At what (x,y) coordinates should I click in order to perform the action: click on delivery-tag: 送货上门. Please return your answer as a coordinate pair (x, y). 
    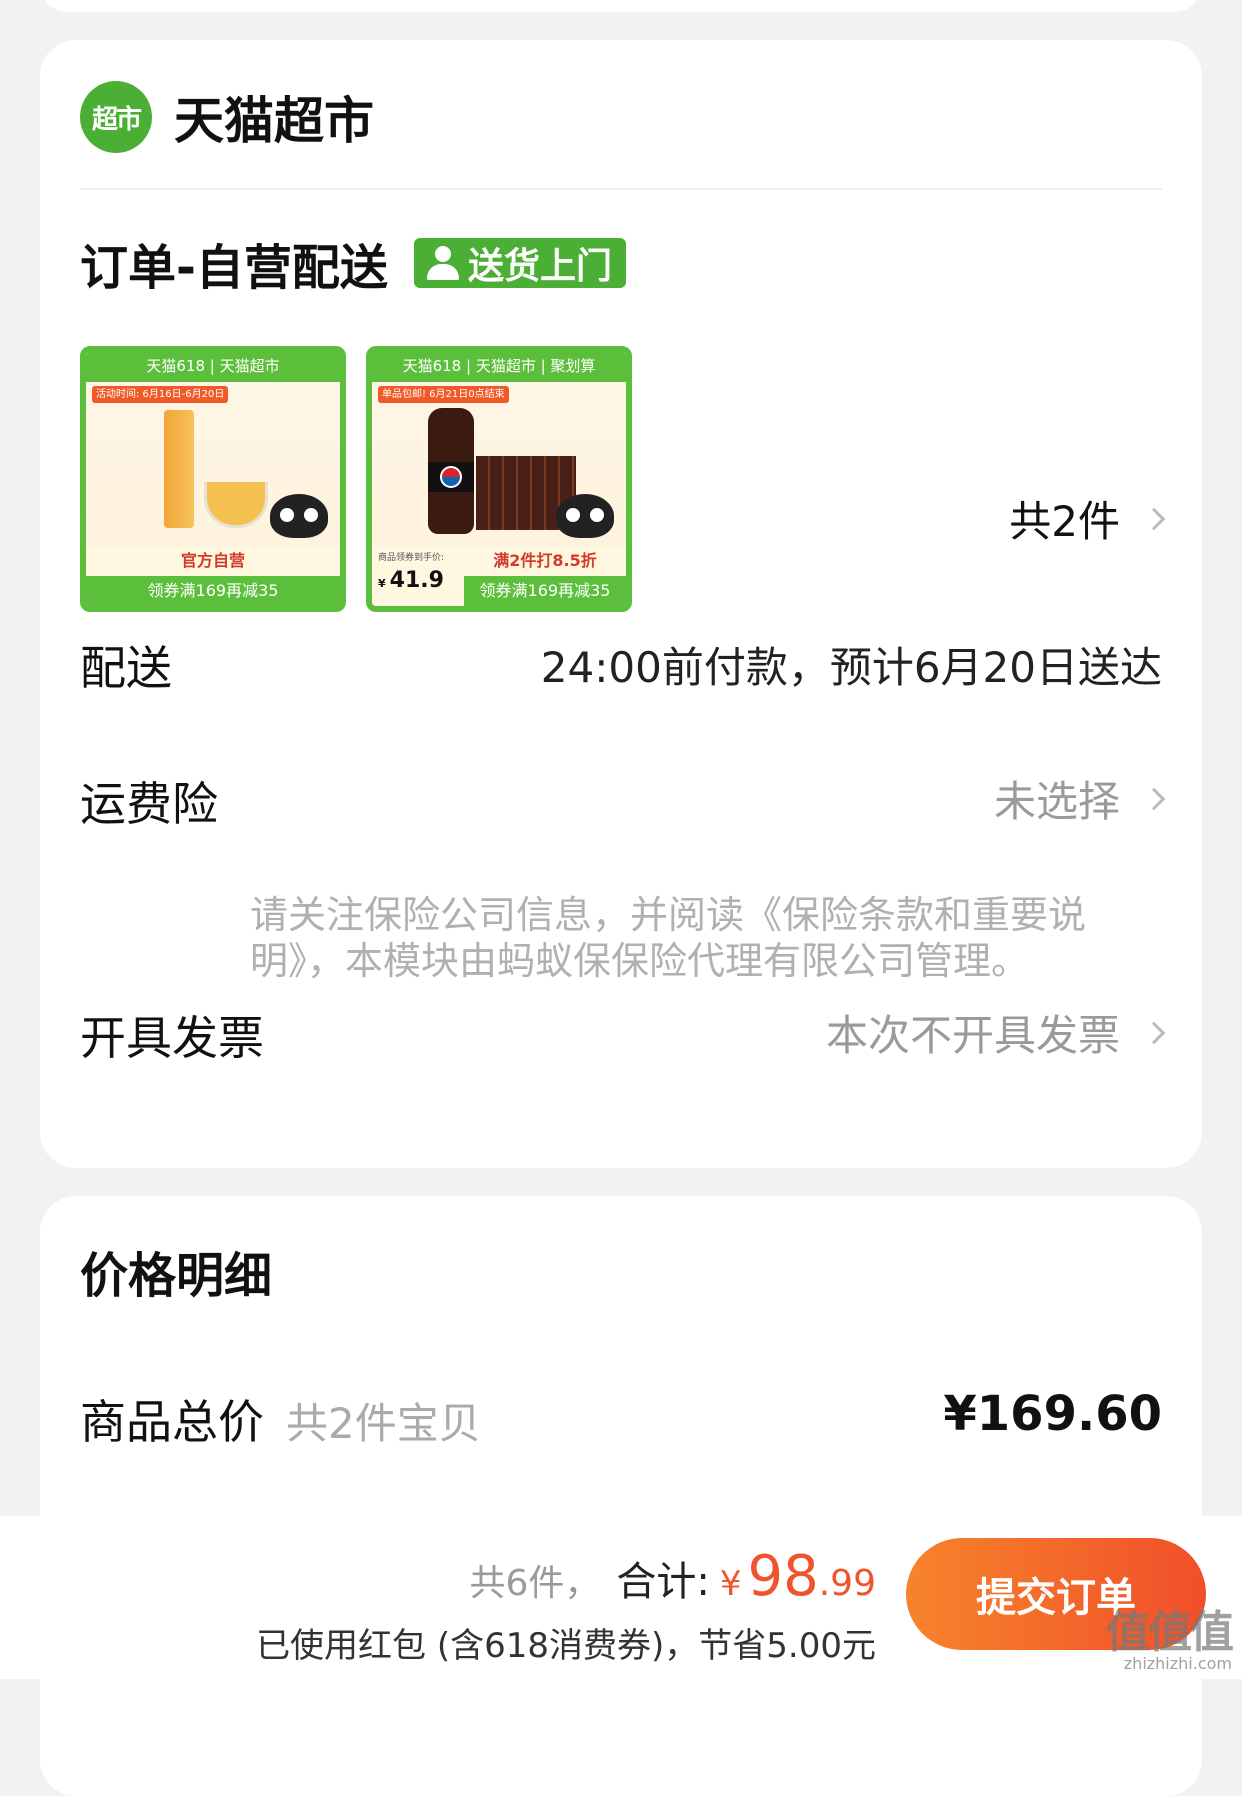
    Looking at the image, I should click on (519, 263).